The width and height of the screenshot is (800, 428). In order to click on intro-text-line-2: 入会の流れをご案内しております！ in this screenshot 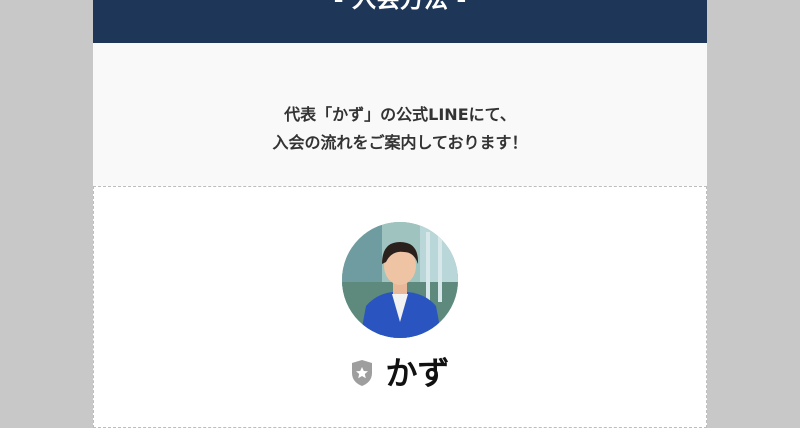, I will do `click(400, 142)`.